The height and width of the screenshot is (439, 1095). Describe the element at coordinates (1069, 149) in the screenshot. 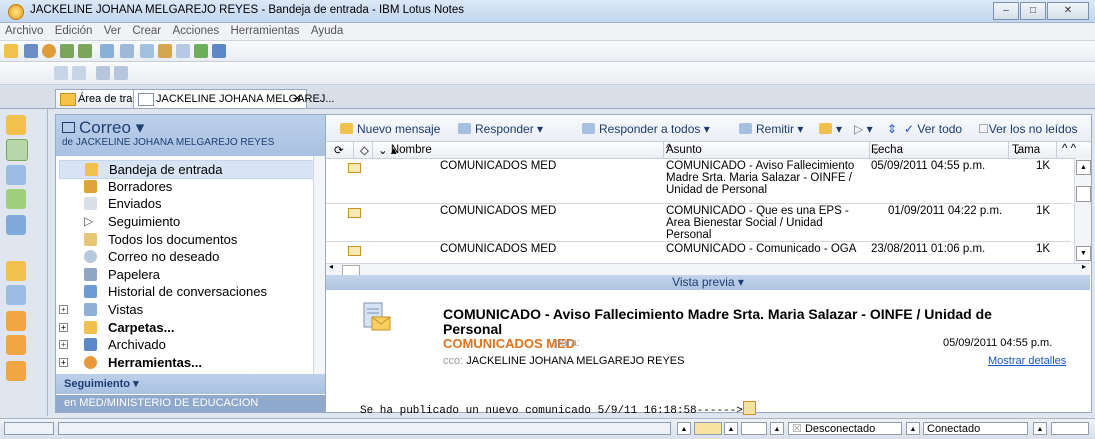

I see `column-more-icon: ^ ^` at that location.